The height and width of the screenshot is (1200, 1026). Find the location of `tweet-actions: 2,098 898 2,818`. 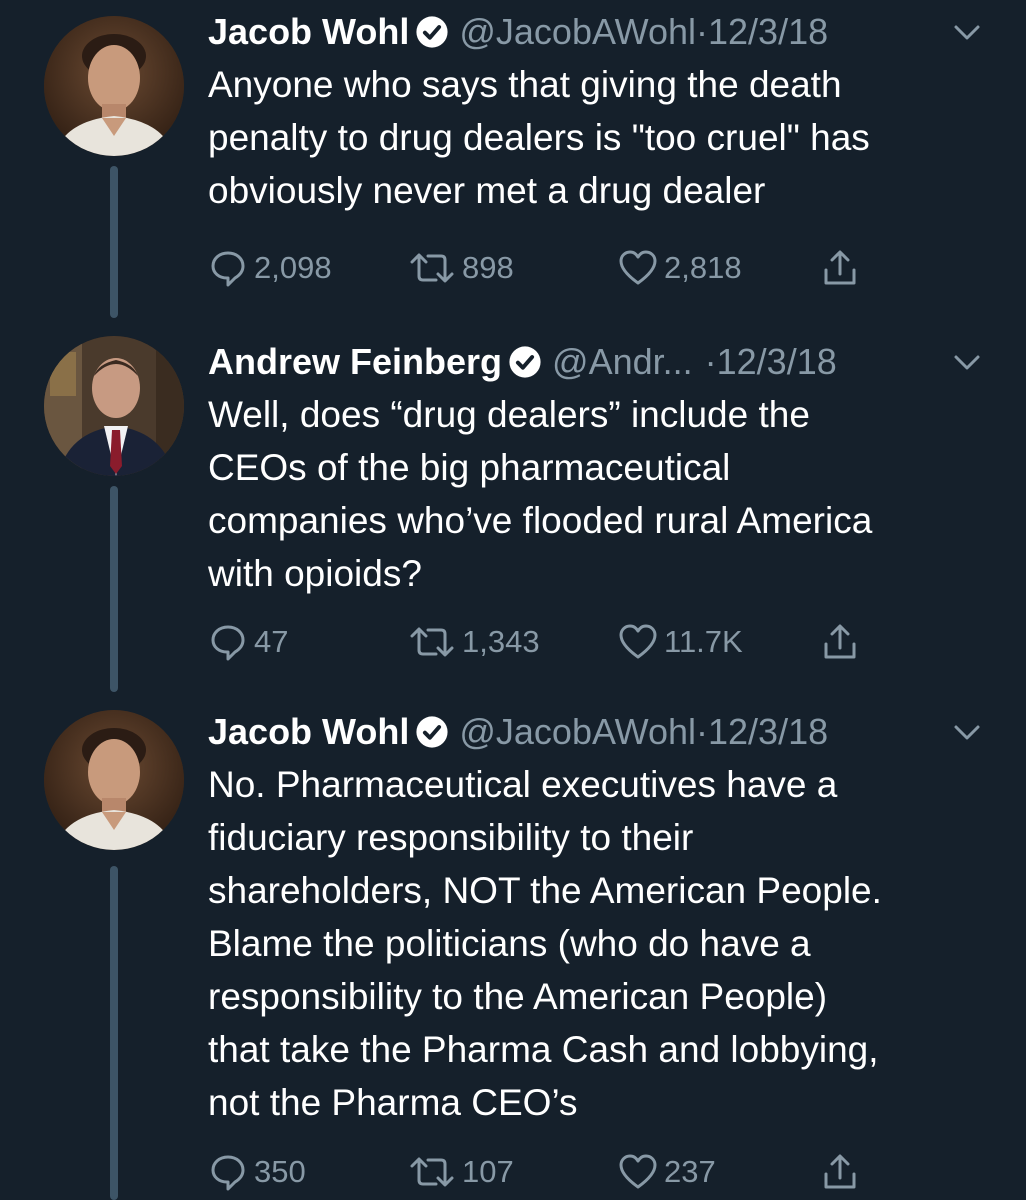

tweet-actions: 2,098 898 2,818 is located at coordinates (558, 268).